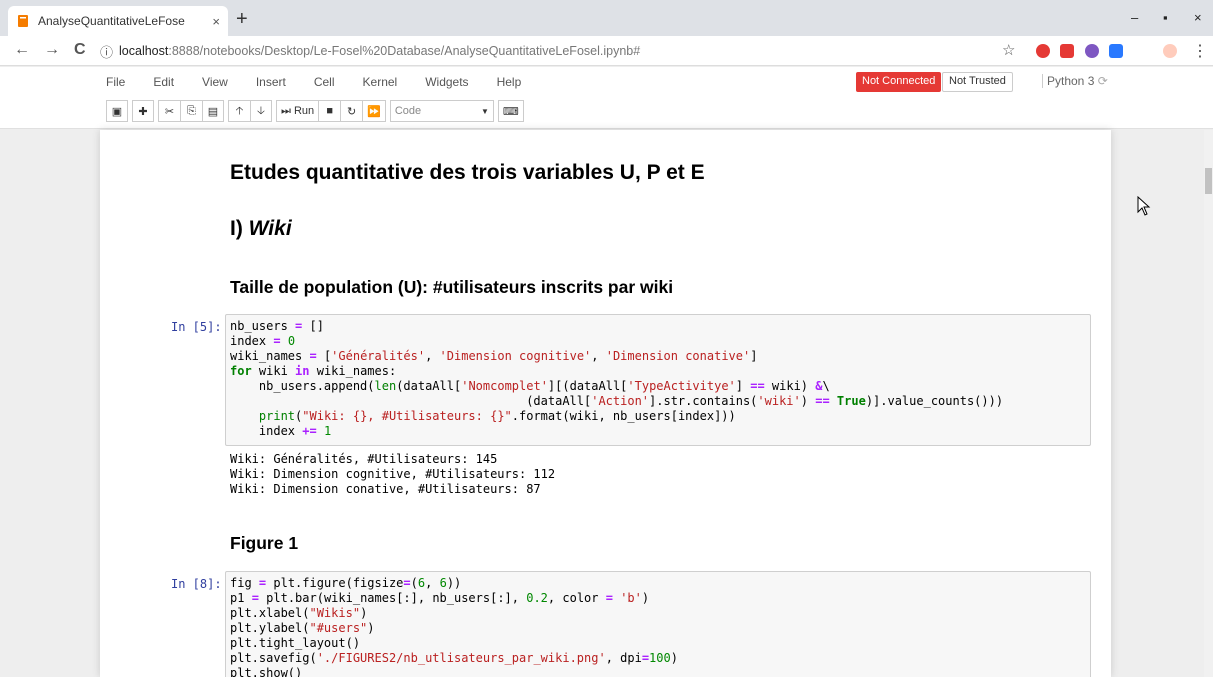 The image size is (1213, 677). I want to click on kernel-indicator: Python 3 ⟳, so click(1075, 81).